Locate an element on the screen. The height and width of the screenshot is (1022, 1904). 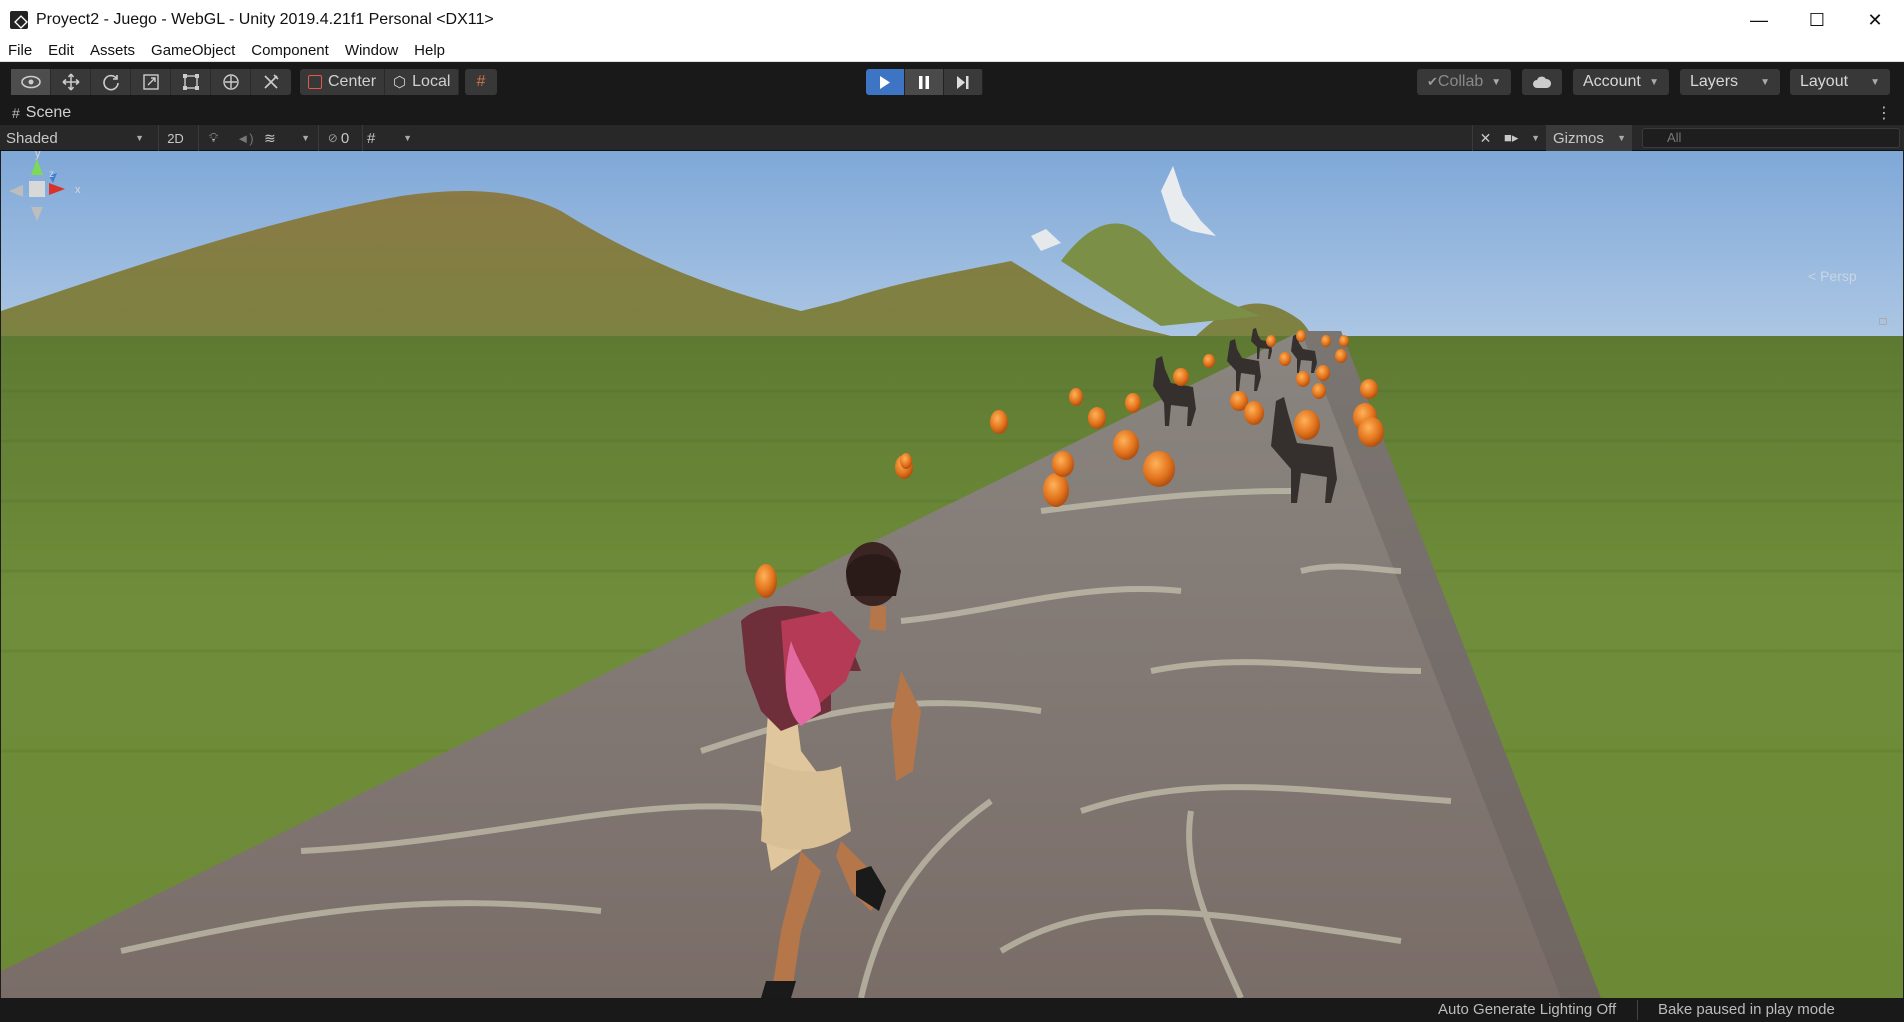
grid-snap-icon: # is located at coordinates (481, 81).